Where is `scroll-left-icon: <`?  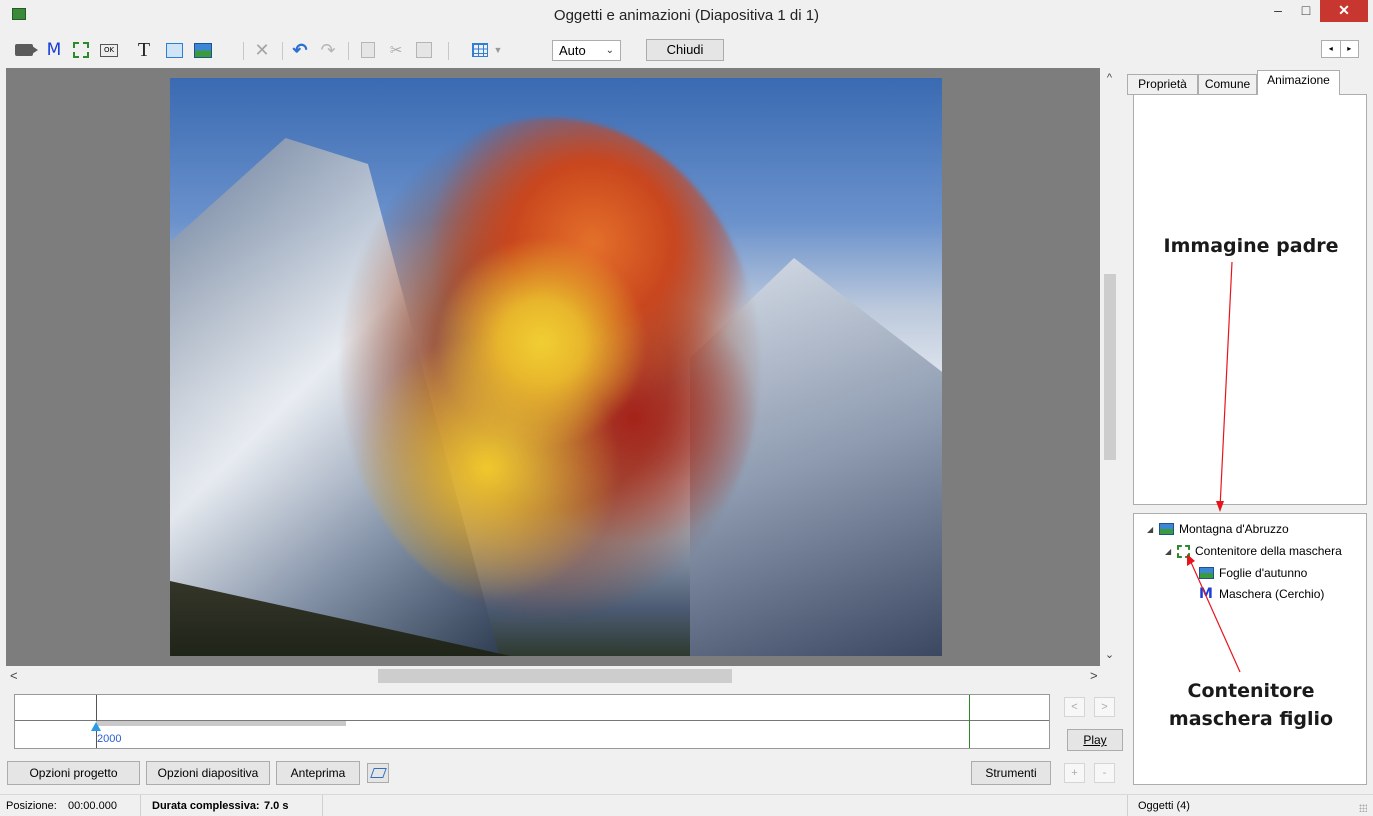 scroll-left-icon: < is located at coordinates (14, 675).